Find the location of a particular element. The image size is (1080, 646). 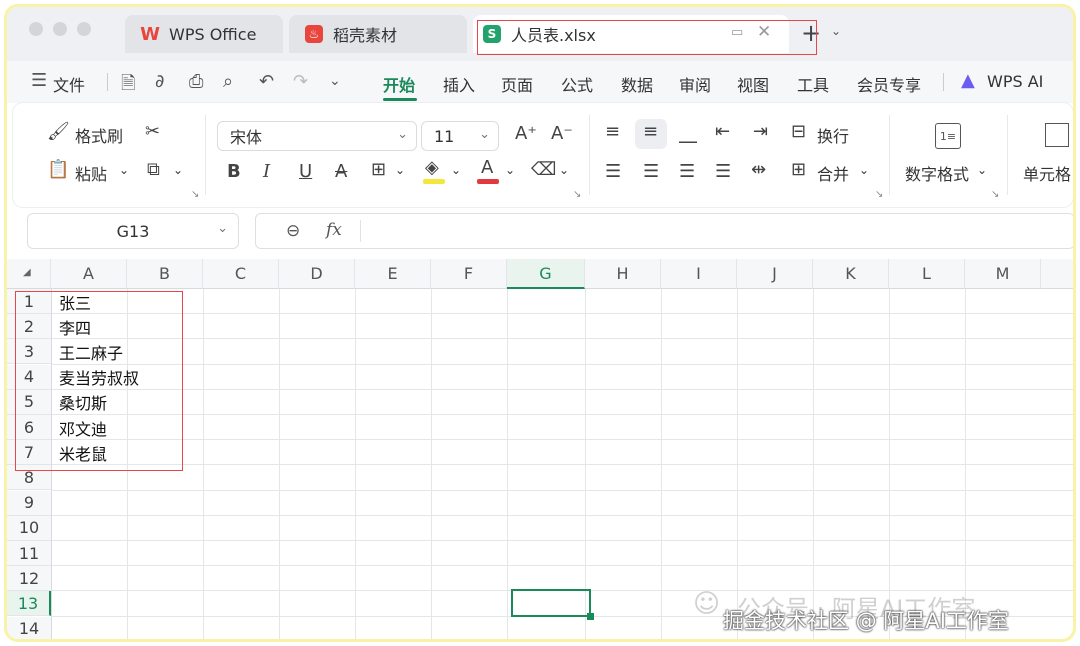

row-header-13: 13 is located at coordinates (29, 604).